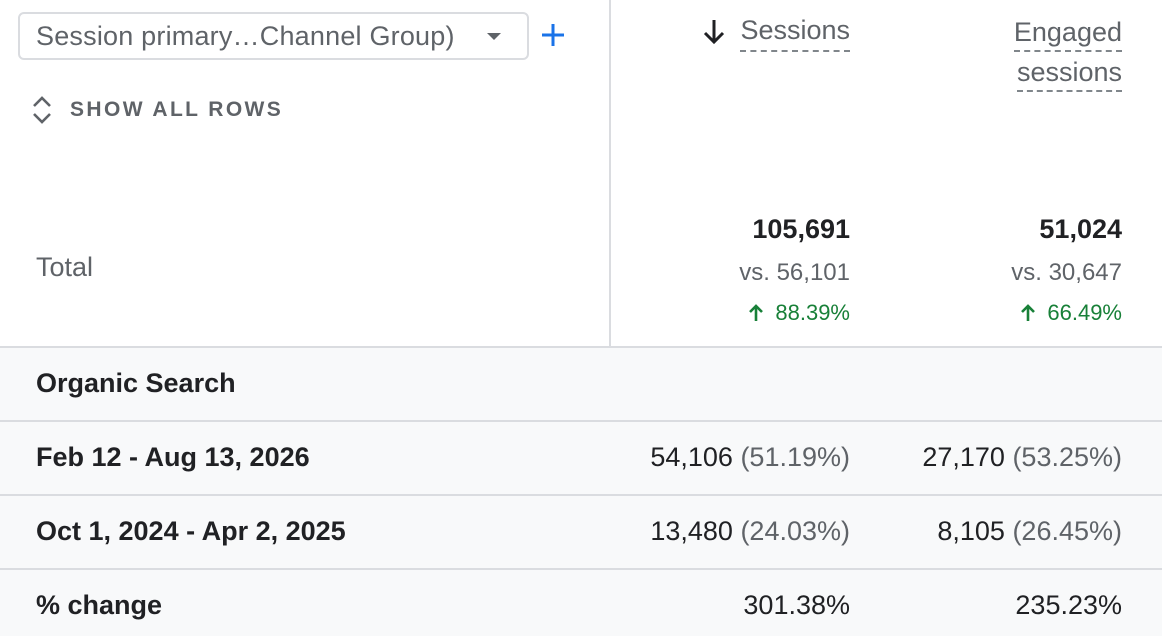  Describe the element at coordinates (191, 531) in the screenshot. I see `row-label: Oct 1, 2024 - Apr 2, 2025` at that location.